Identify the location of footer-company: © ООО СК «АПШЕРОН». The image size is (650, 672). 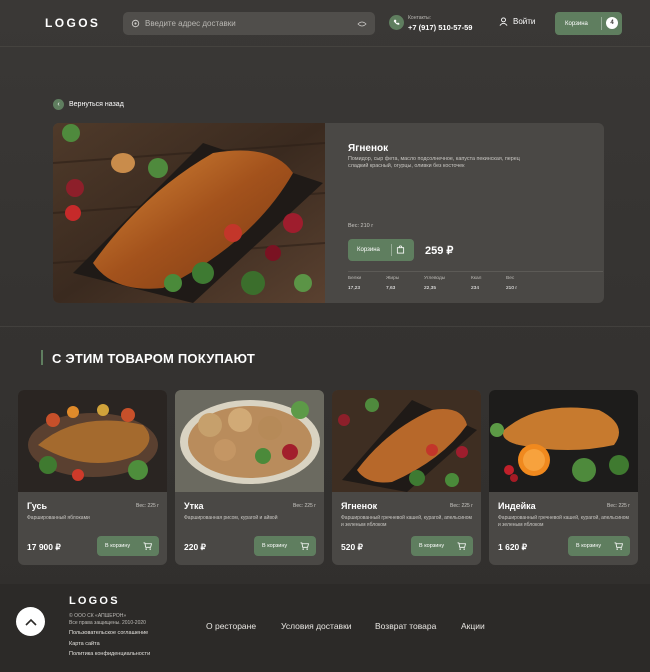
(98, 616).